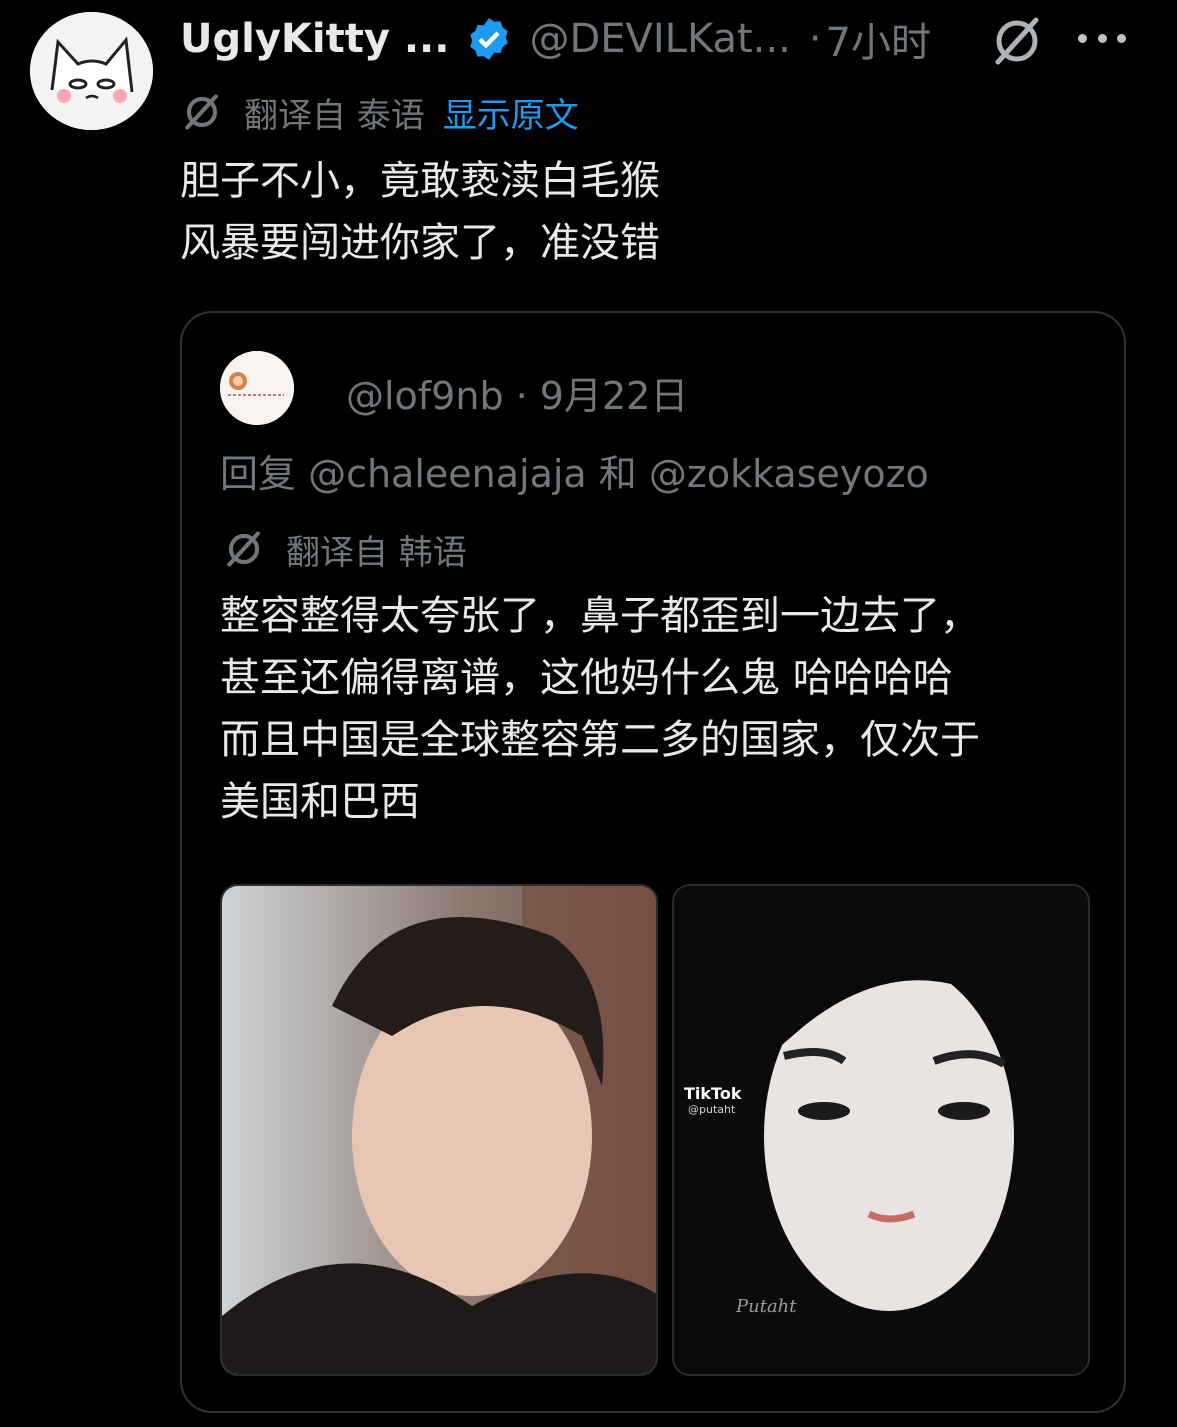 The height and width of the screenshot is (1427, 1177). Describe the element at coordinates (91, 71) in the screenshot. I see `author-avatar` at that location.